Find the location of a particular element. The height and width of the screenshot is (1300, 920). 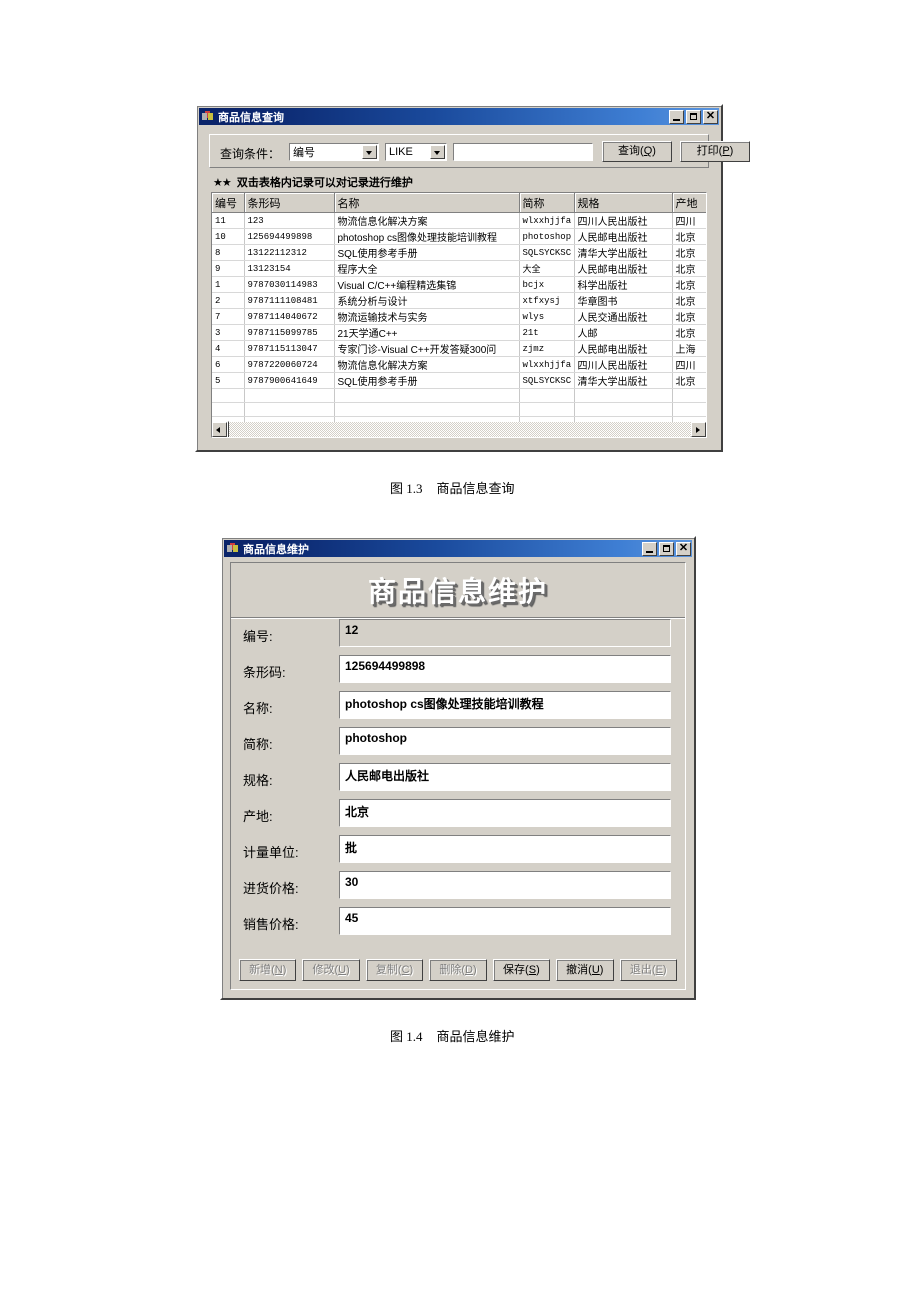

form-row: 名称: photoshop cs图像处理技能培训教程 is located at coordinates (458, 707).